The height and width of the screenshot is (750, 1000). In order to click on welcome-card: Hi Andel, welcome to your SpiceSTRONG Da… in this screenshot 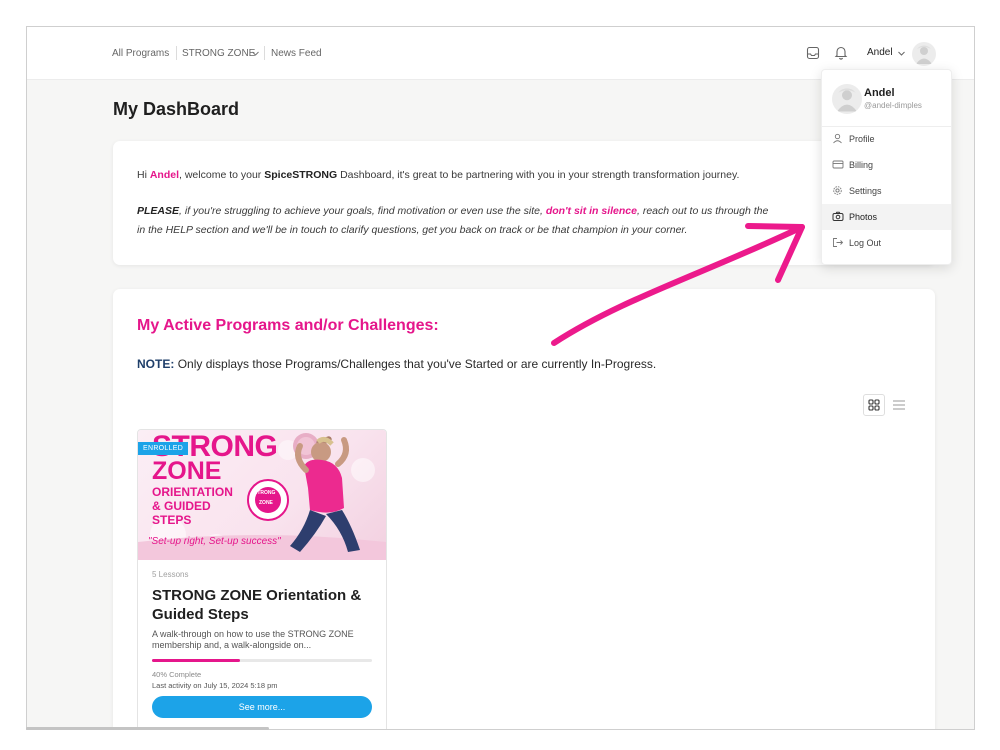, I will do `click(524, 203)`.